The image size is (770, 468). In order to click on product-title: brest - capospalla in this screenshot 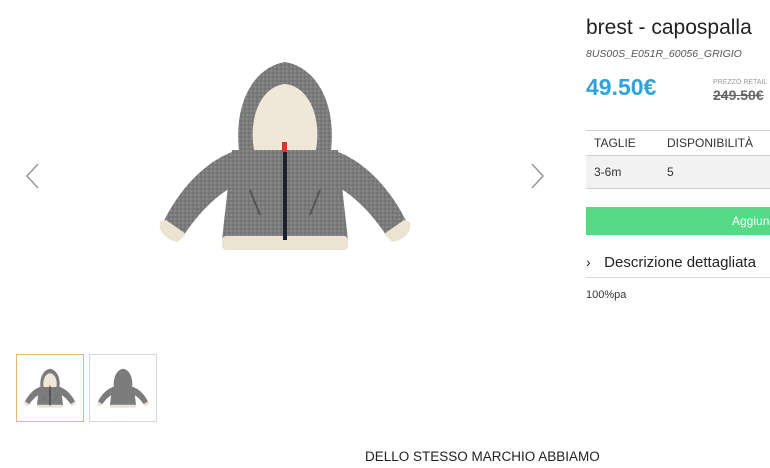, I will do `click(669, 27)`.